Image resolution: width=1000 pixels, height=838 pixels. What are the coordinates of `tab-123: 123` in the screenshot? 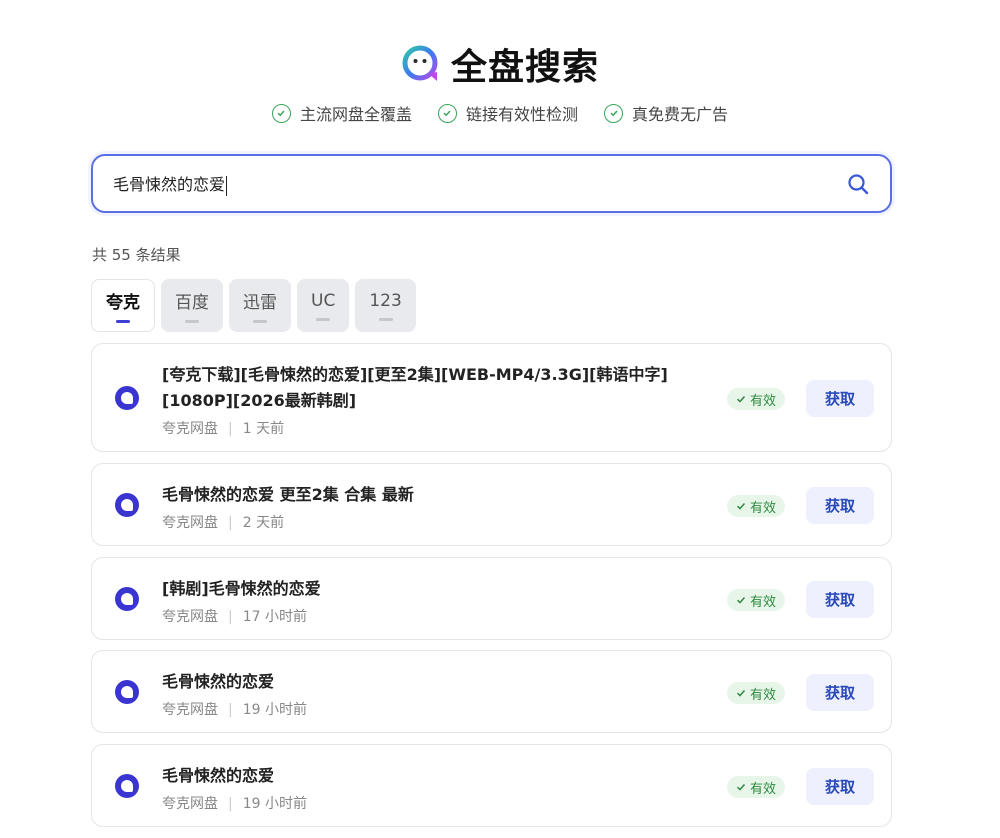 It's located at (385, 305).